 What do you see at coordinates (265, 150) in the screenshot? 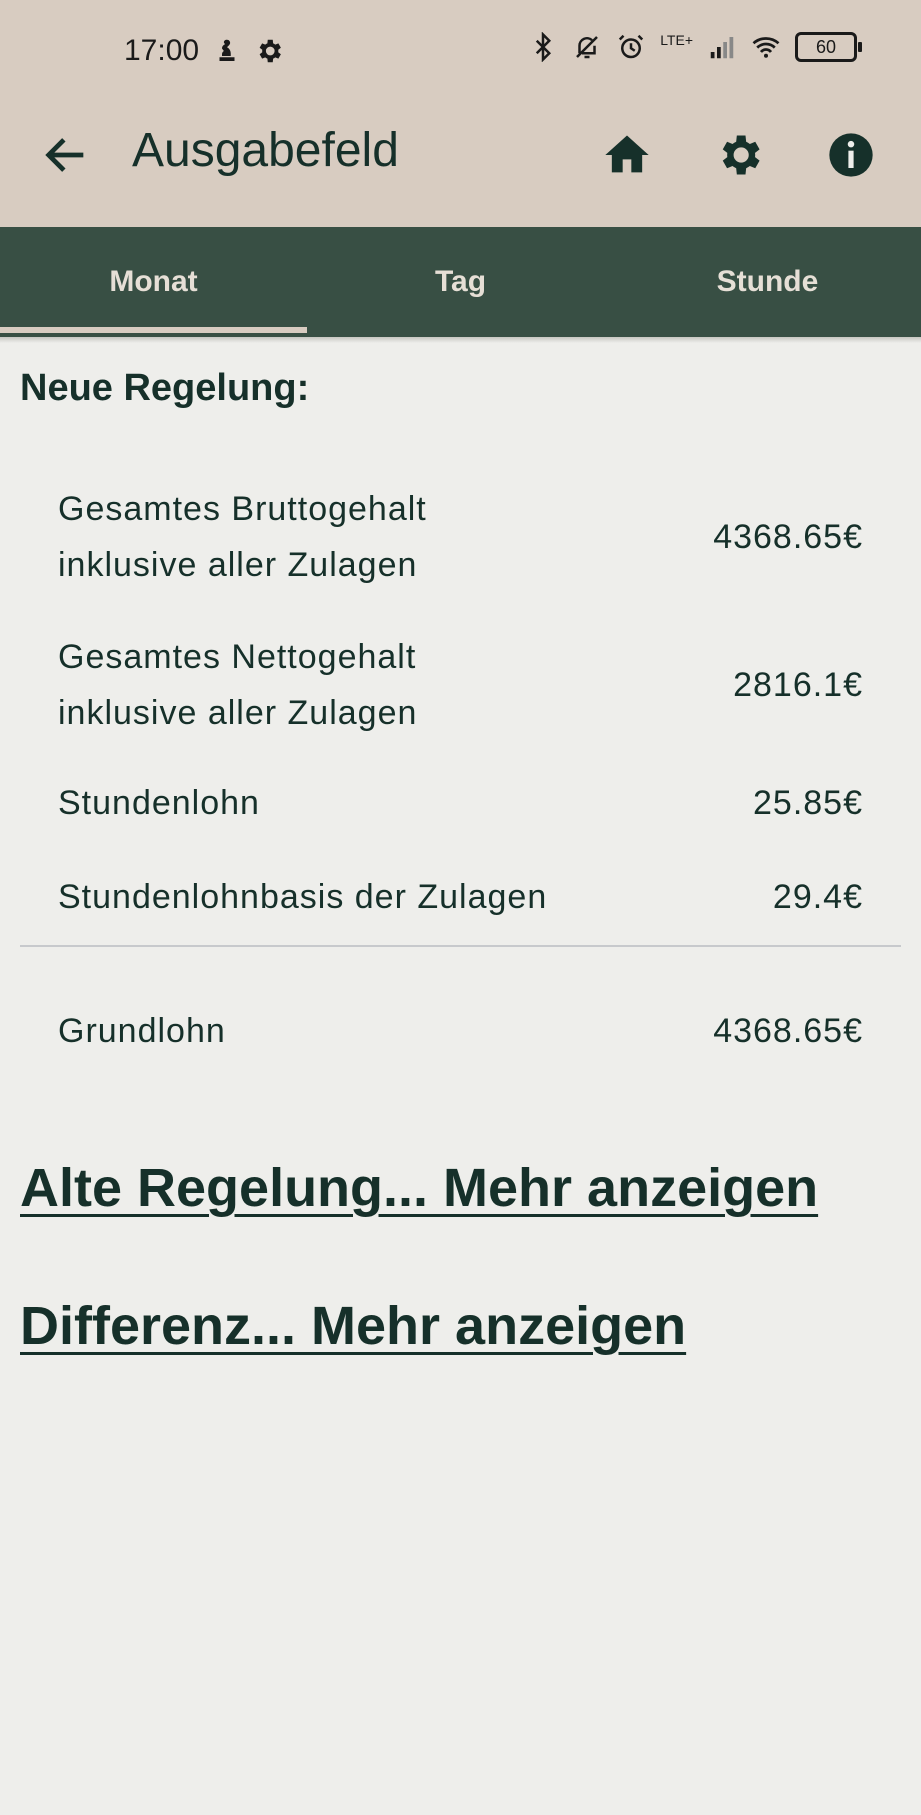
I see `page-title: Ausgabefeld` at bounding box center [265, 150].